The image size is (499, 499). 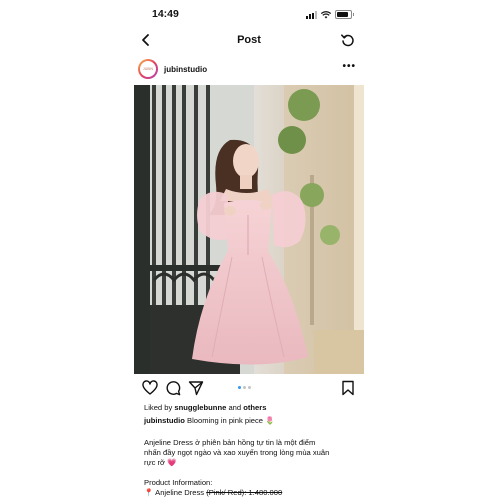 I want to click on status-icons, so click(x=330, y=14).